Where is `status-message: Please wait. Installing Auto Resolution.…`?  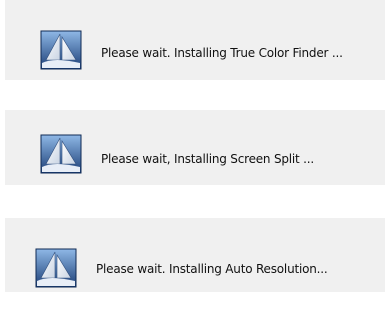
status-message: Please wait. Installing Auto Resolution.… is located at coordinates (212, 269).